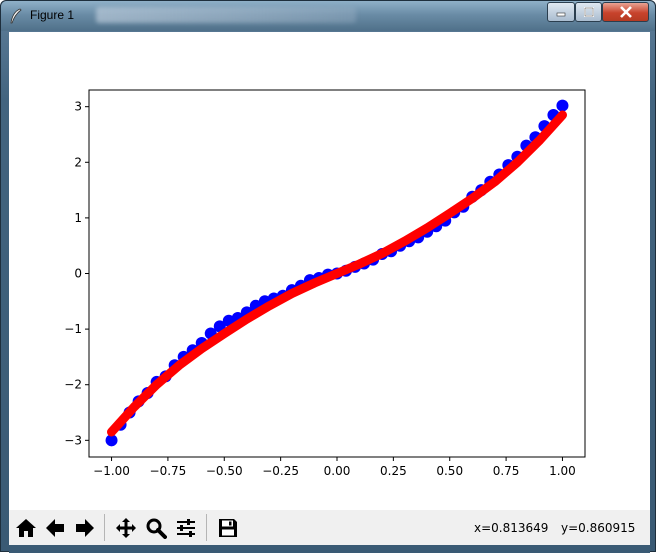 Image resolution: width=656 pixels, height=553 pixels. What do you see at coordinates (52, 15) in the screenshot?
I see `window-title: Figure 1` at bounding box center [52, 15].